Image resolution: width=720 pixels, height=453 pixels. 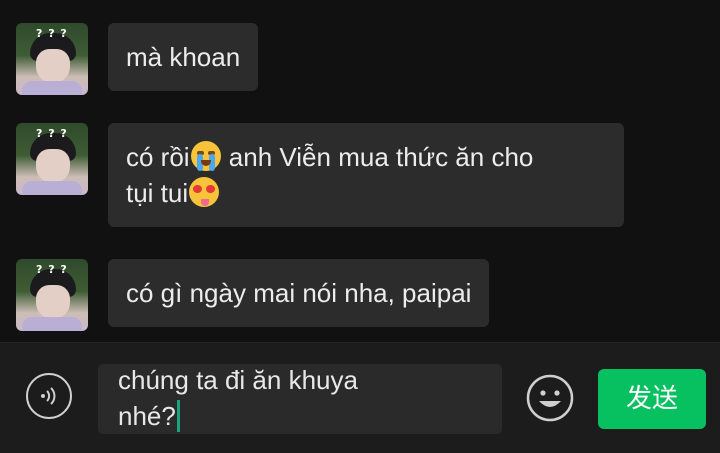 What do you see at coordinates (377, 157) in the screenshot?
I see `message-text: anh Viễn mua thức ăn cho` at bounding box center [377, 157].